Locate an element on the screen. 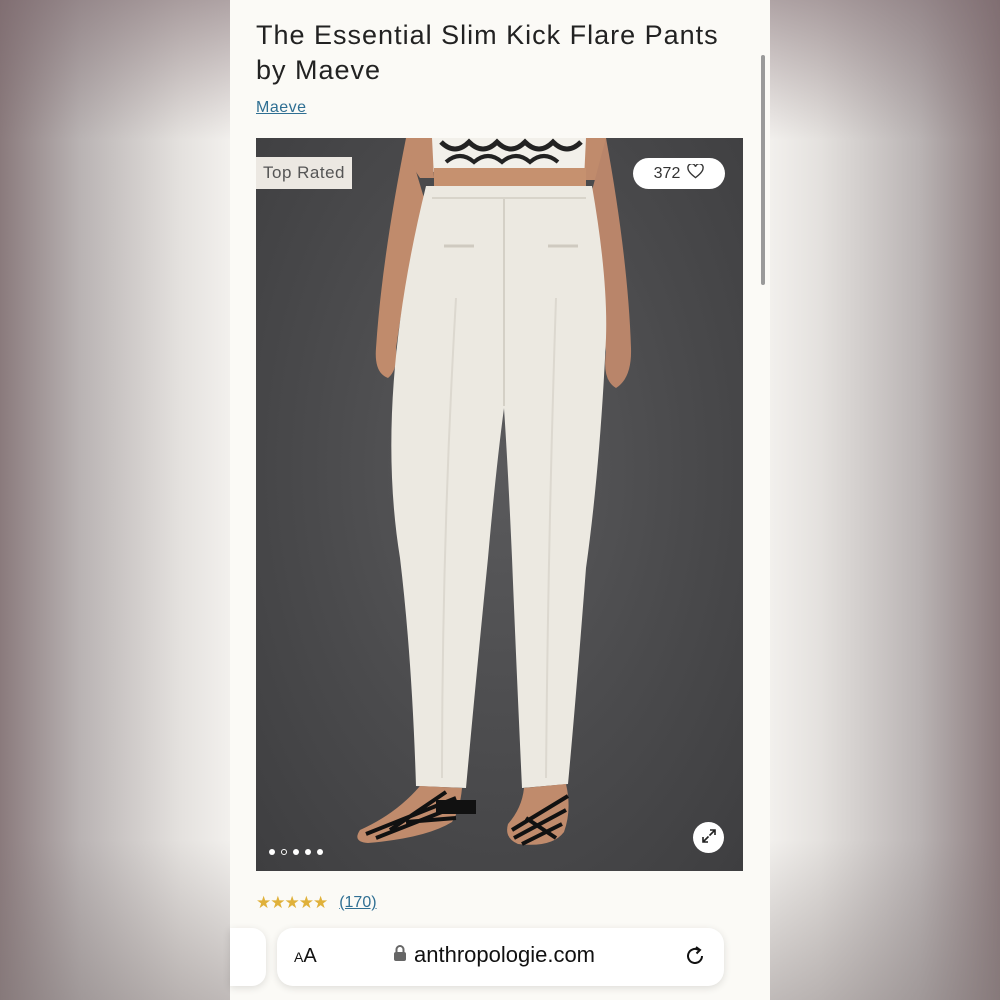 Image resolution: width=1000 pixels, height=1000 pixels. rating-row: ★★★★★ (170) is located at coordinates (316, 903).